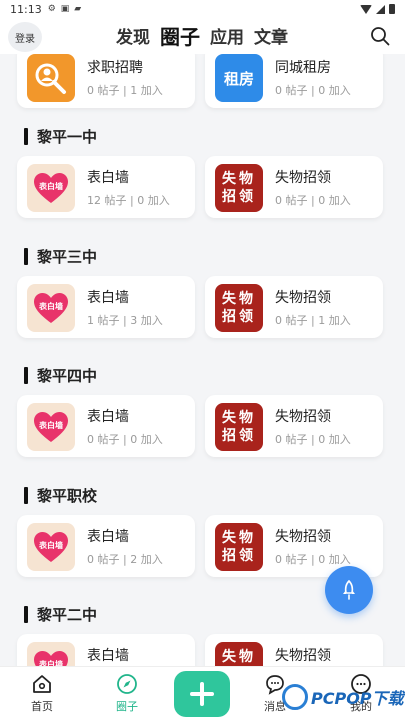  Describe the element at coordinates (67, 496) in the screenshot. I see `section-title: 黎平职校` at that location.